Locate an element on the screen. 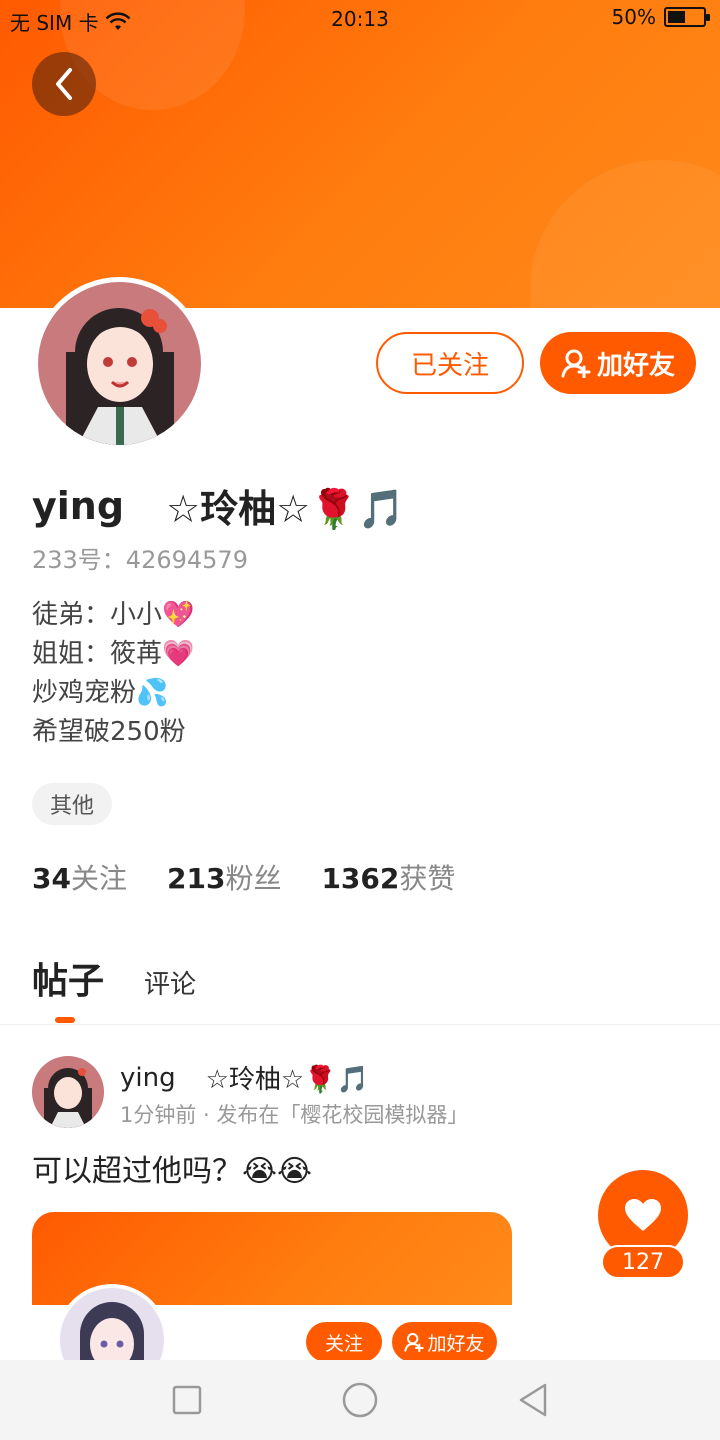  card-add-friend-button: 加好友 is located at coordinates (444, 1342).